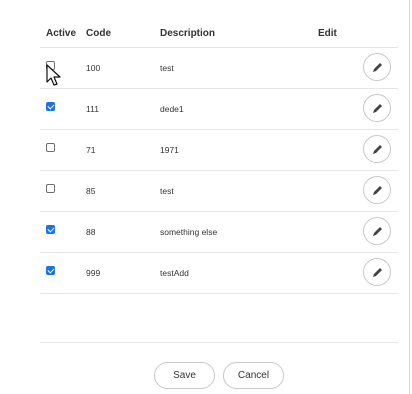  Describe the element at coordinates (91, 232) in the screenshot. I see `code-cell: 88` at that location.